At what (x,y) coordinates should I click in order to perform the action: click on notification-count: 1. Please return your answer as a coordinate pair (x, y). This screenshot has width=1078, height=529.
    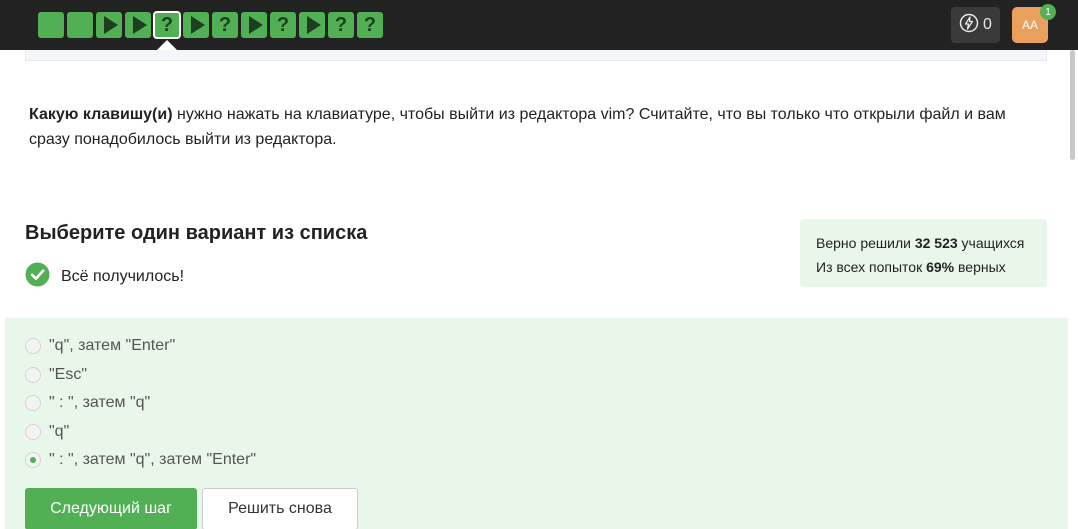
    Looking at the image, I should click on (1048, 12).